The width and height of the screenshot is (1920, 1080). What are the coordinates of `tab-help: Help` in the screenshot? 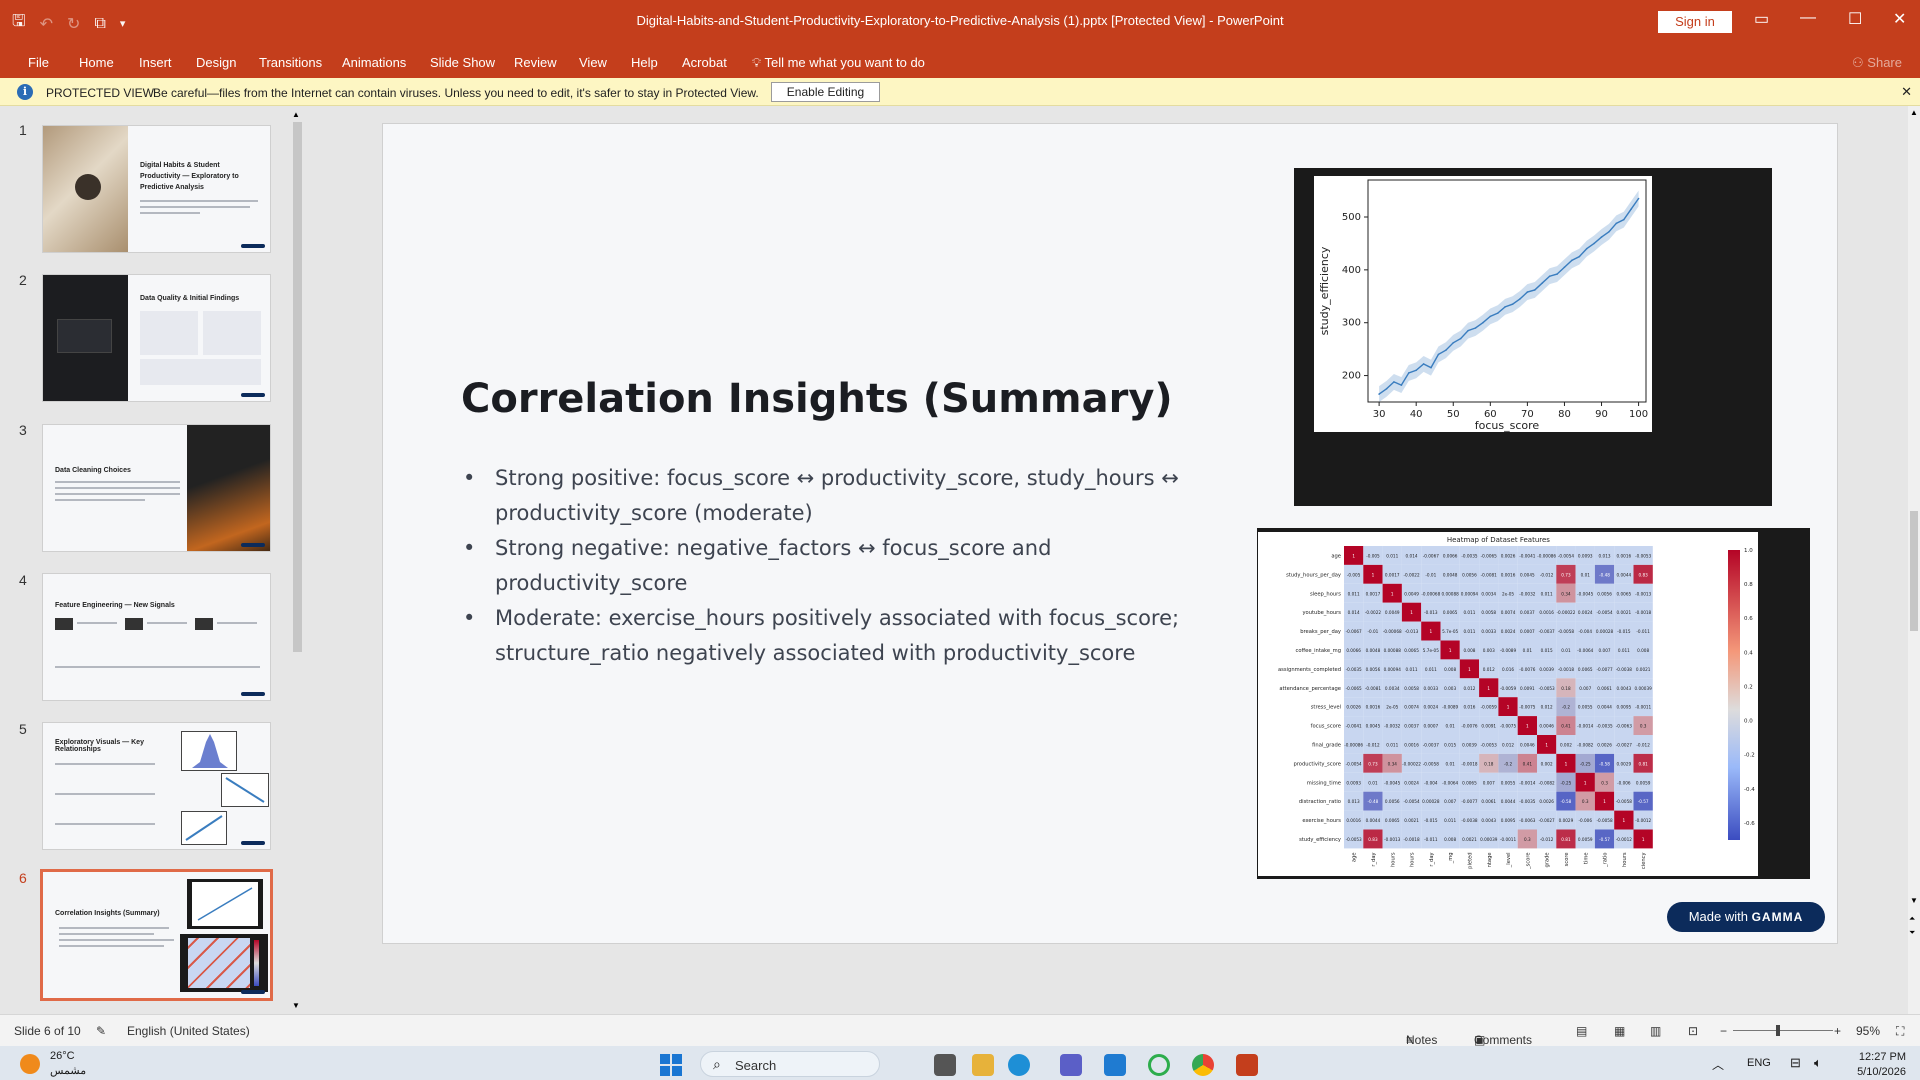 It's located at (644, 62).